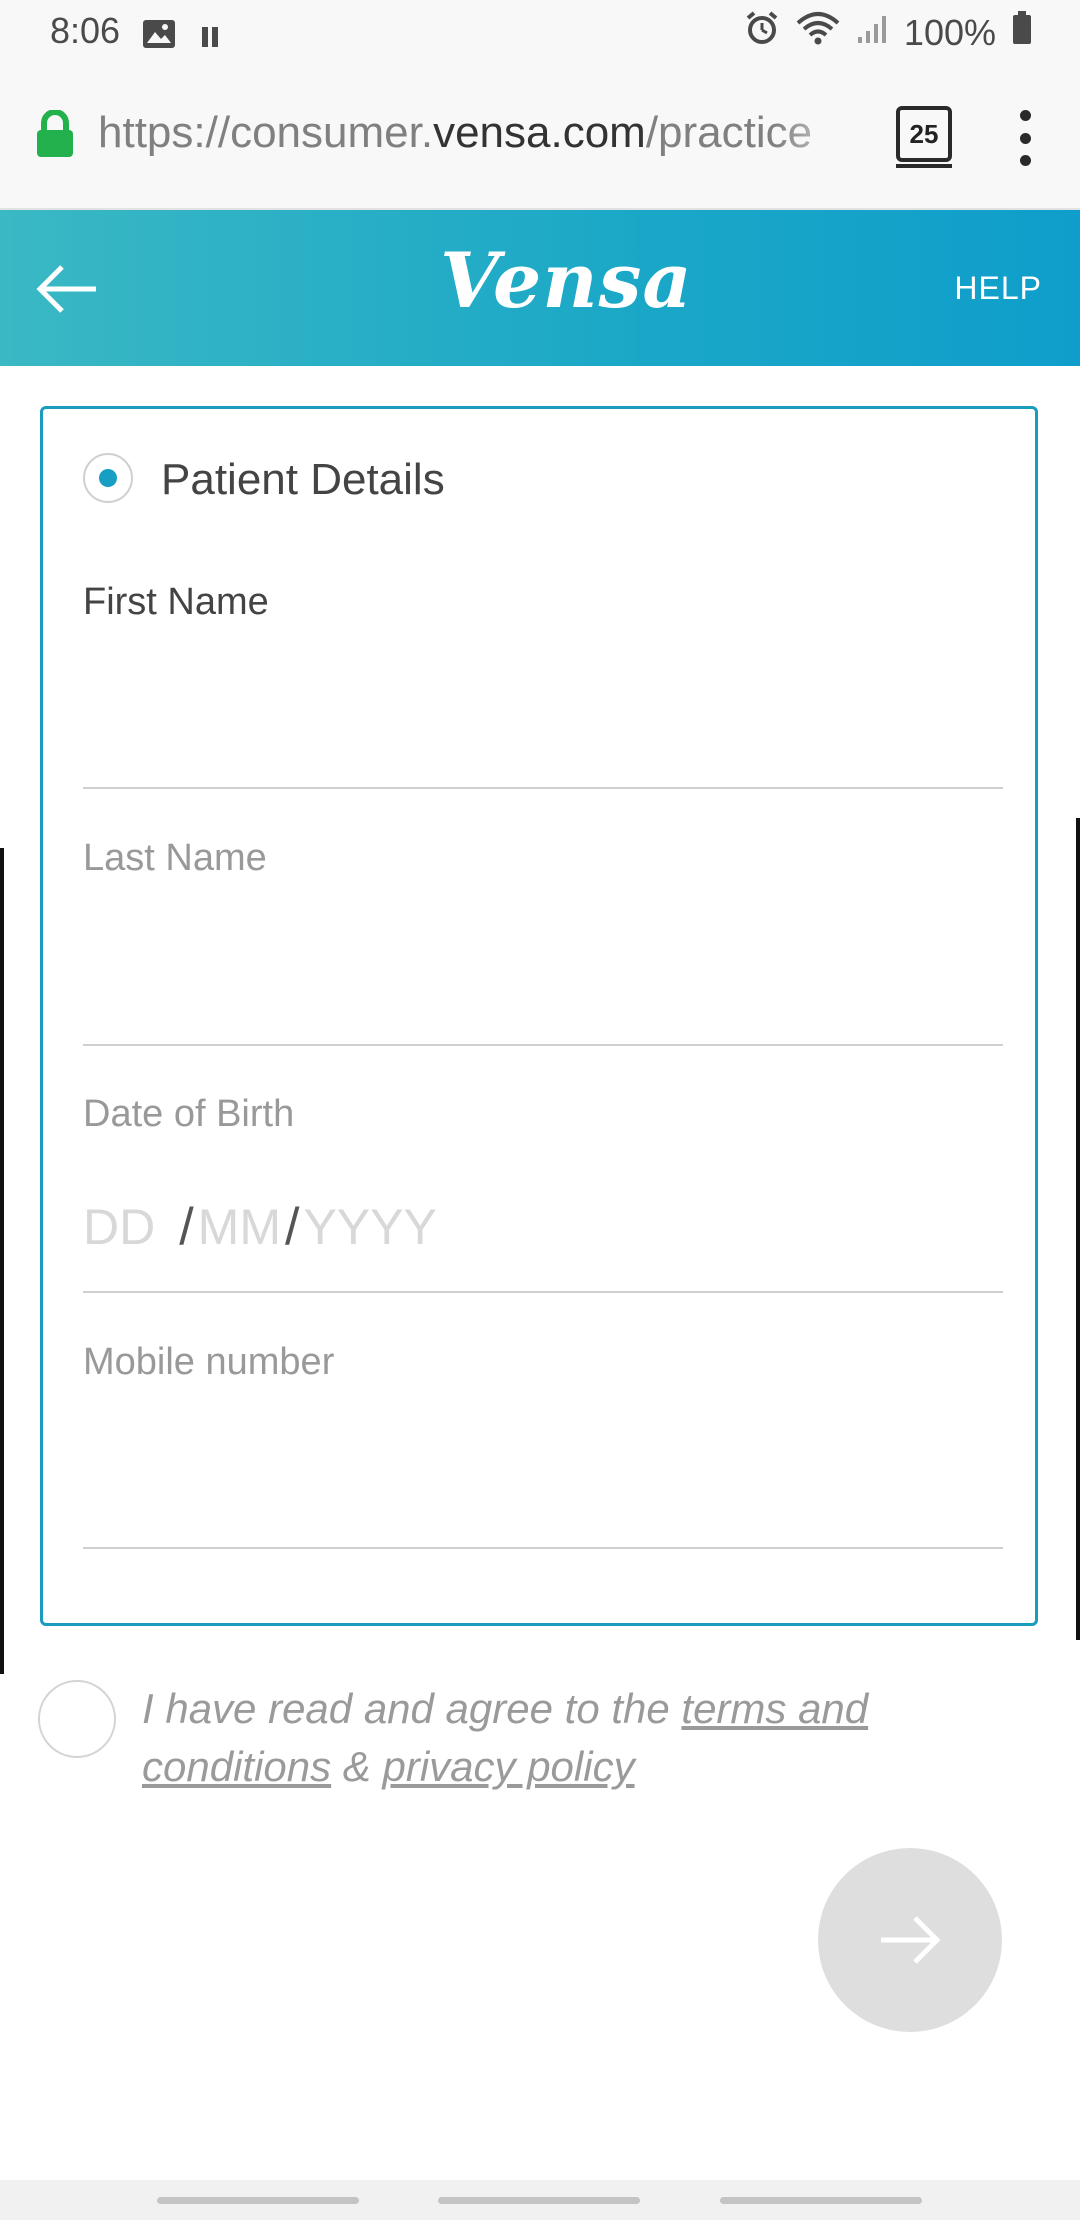  Describe the element at coordinates (175, 858) in the screenshot. I see `last-name-label: Last Name` at that location.